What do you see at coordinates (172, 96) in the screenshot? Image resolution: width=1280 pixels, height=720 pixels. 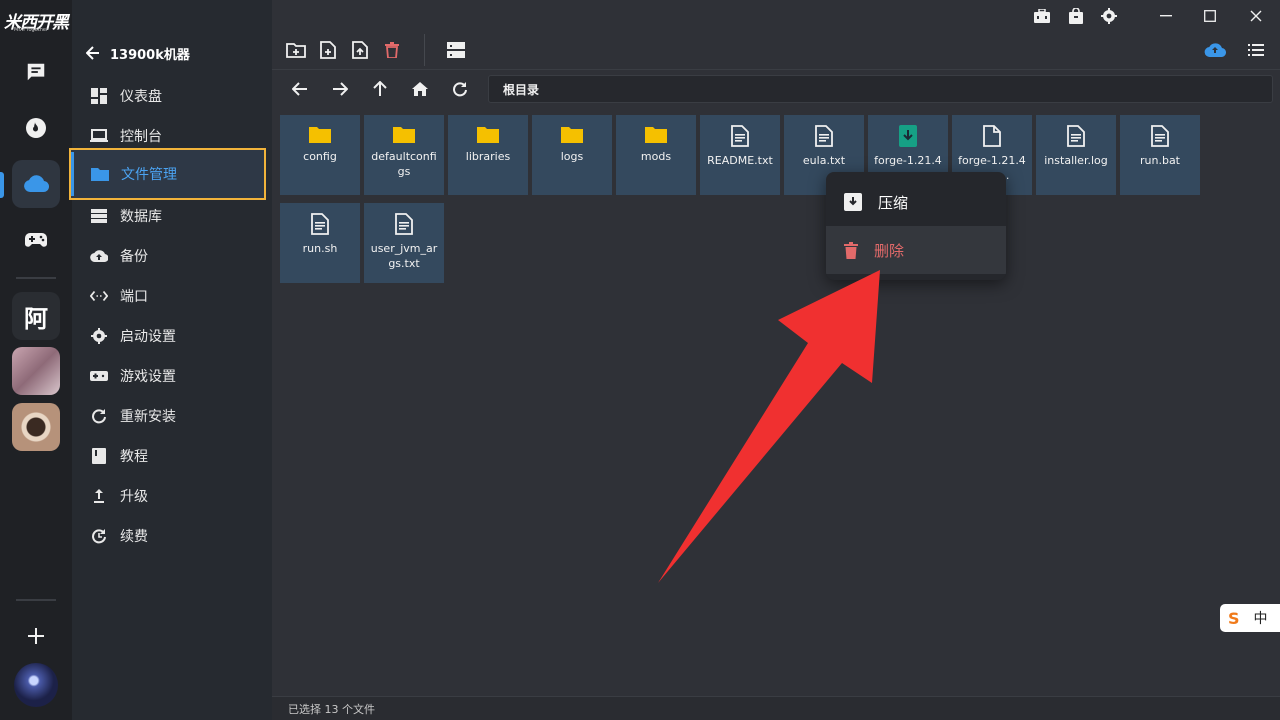 I see `sidebar-item-dashboard: 仪表盘` at bounding box center [172, 96].